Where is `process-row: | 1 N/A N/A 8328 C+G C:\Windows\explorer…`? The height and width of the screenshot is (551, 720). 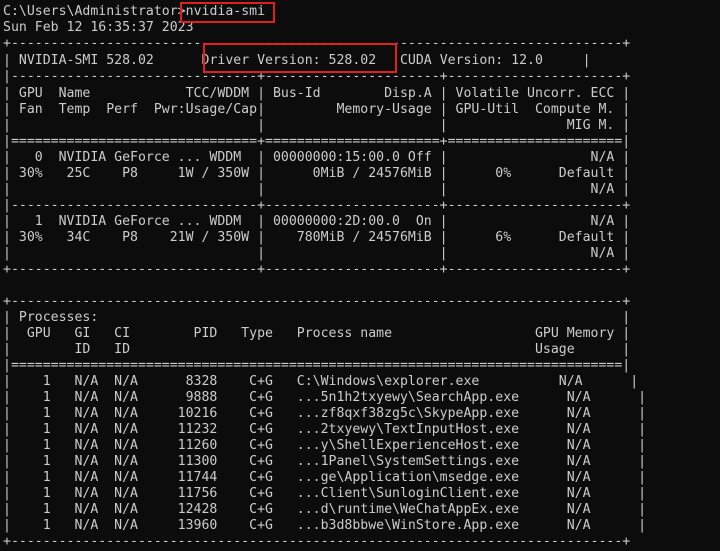
process-row: | 1 N/A N/A 8328 C+G C:\Windows\explorer… is located at coordinates (321, 381).